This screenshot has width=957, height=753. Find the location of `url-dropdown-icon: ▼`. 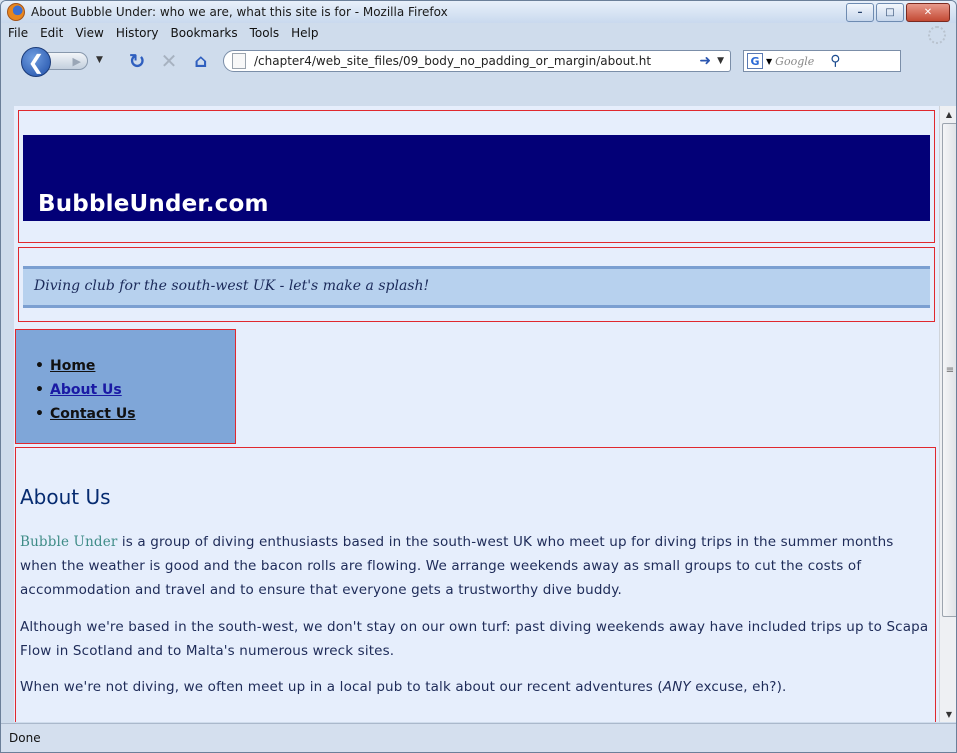

url-dropdown-icon: ▼ is located at coordinates (720, 61).